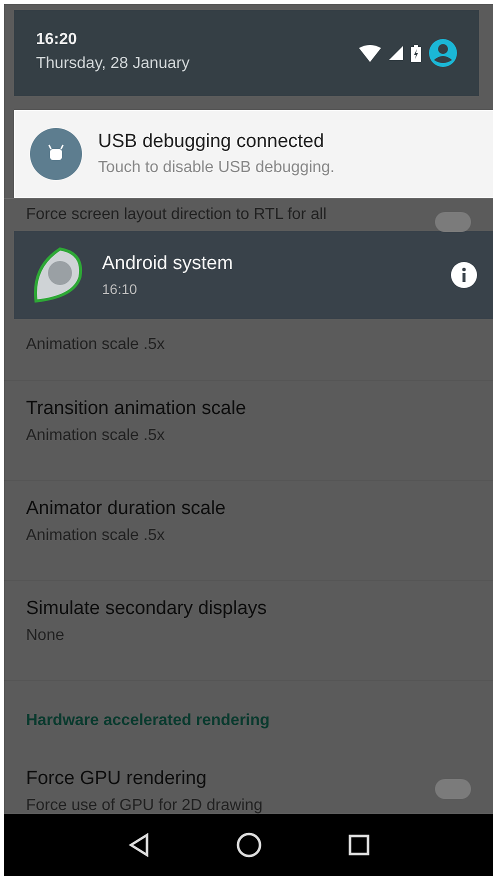 The image size is (493, 876). I want to click on notification-text: Touch to disable USB debugging., so click(217, 168).